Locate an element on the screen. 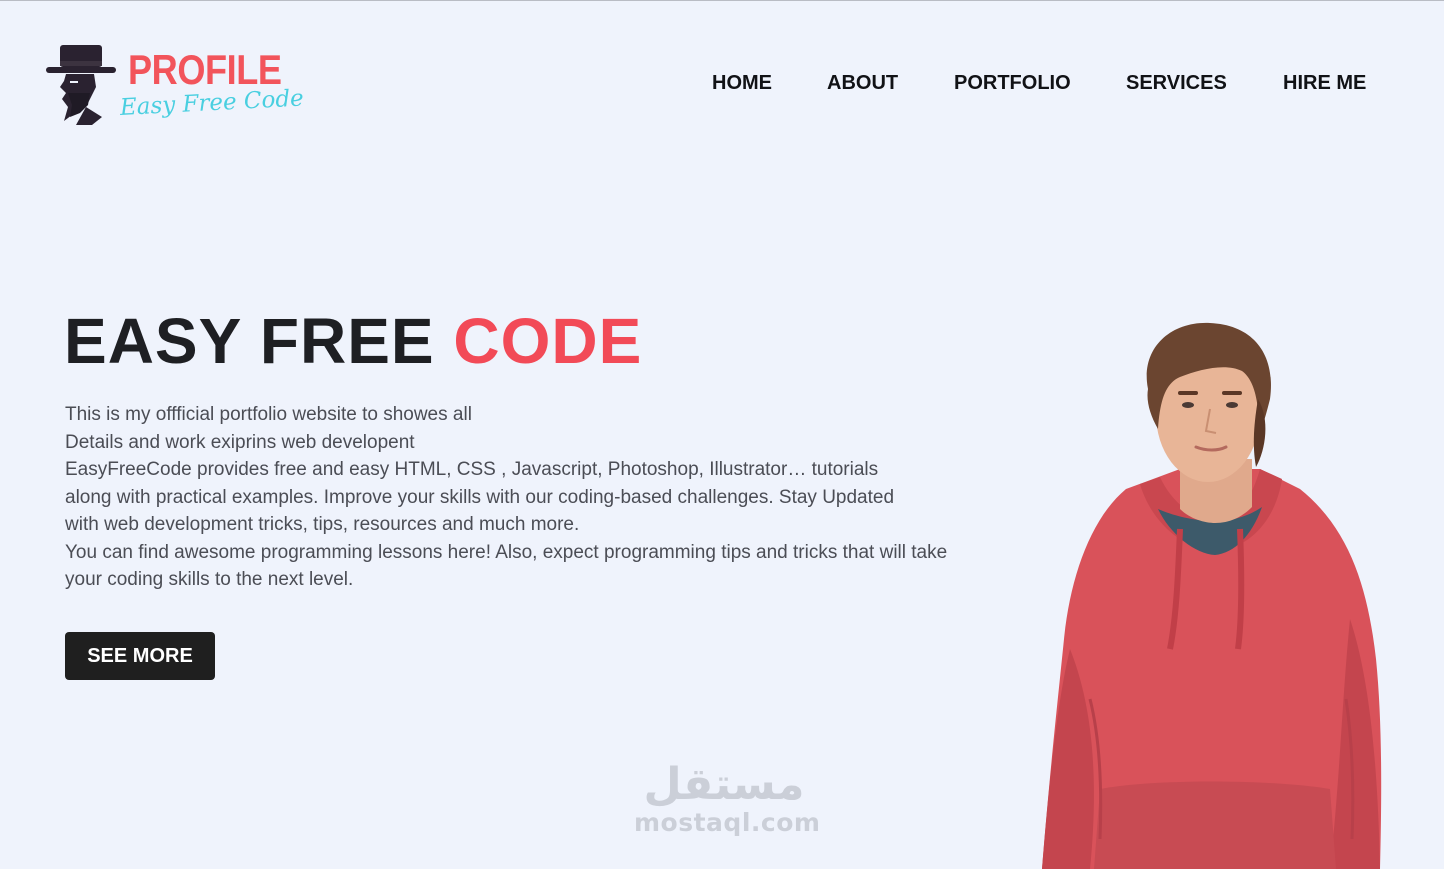  nav-home-link: HOME is located at coordinates (742, 83).